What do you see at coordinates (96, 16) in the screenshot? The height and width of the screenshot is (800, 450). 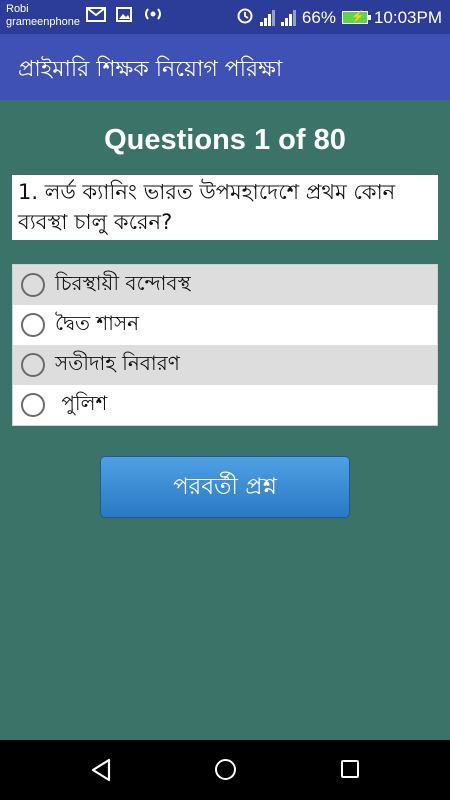 I see `mail-icon` at bounding box center [96, 16].